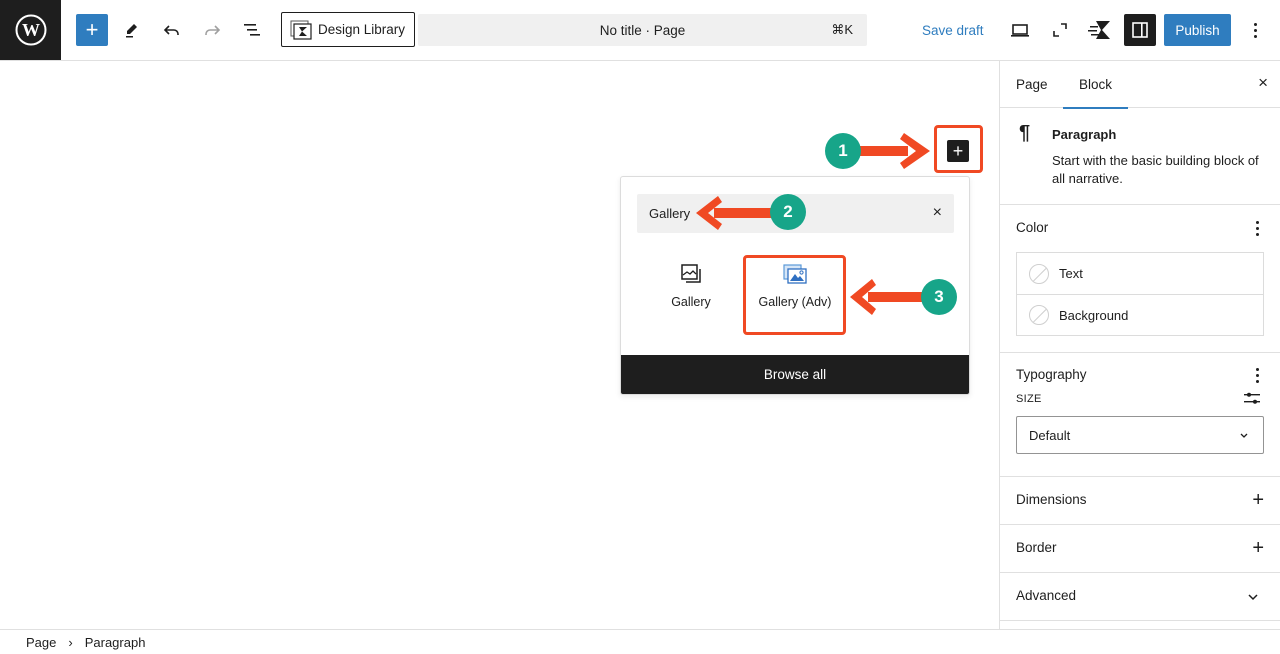  I want to click on fullscreen-icon, so click(1060, 30).